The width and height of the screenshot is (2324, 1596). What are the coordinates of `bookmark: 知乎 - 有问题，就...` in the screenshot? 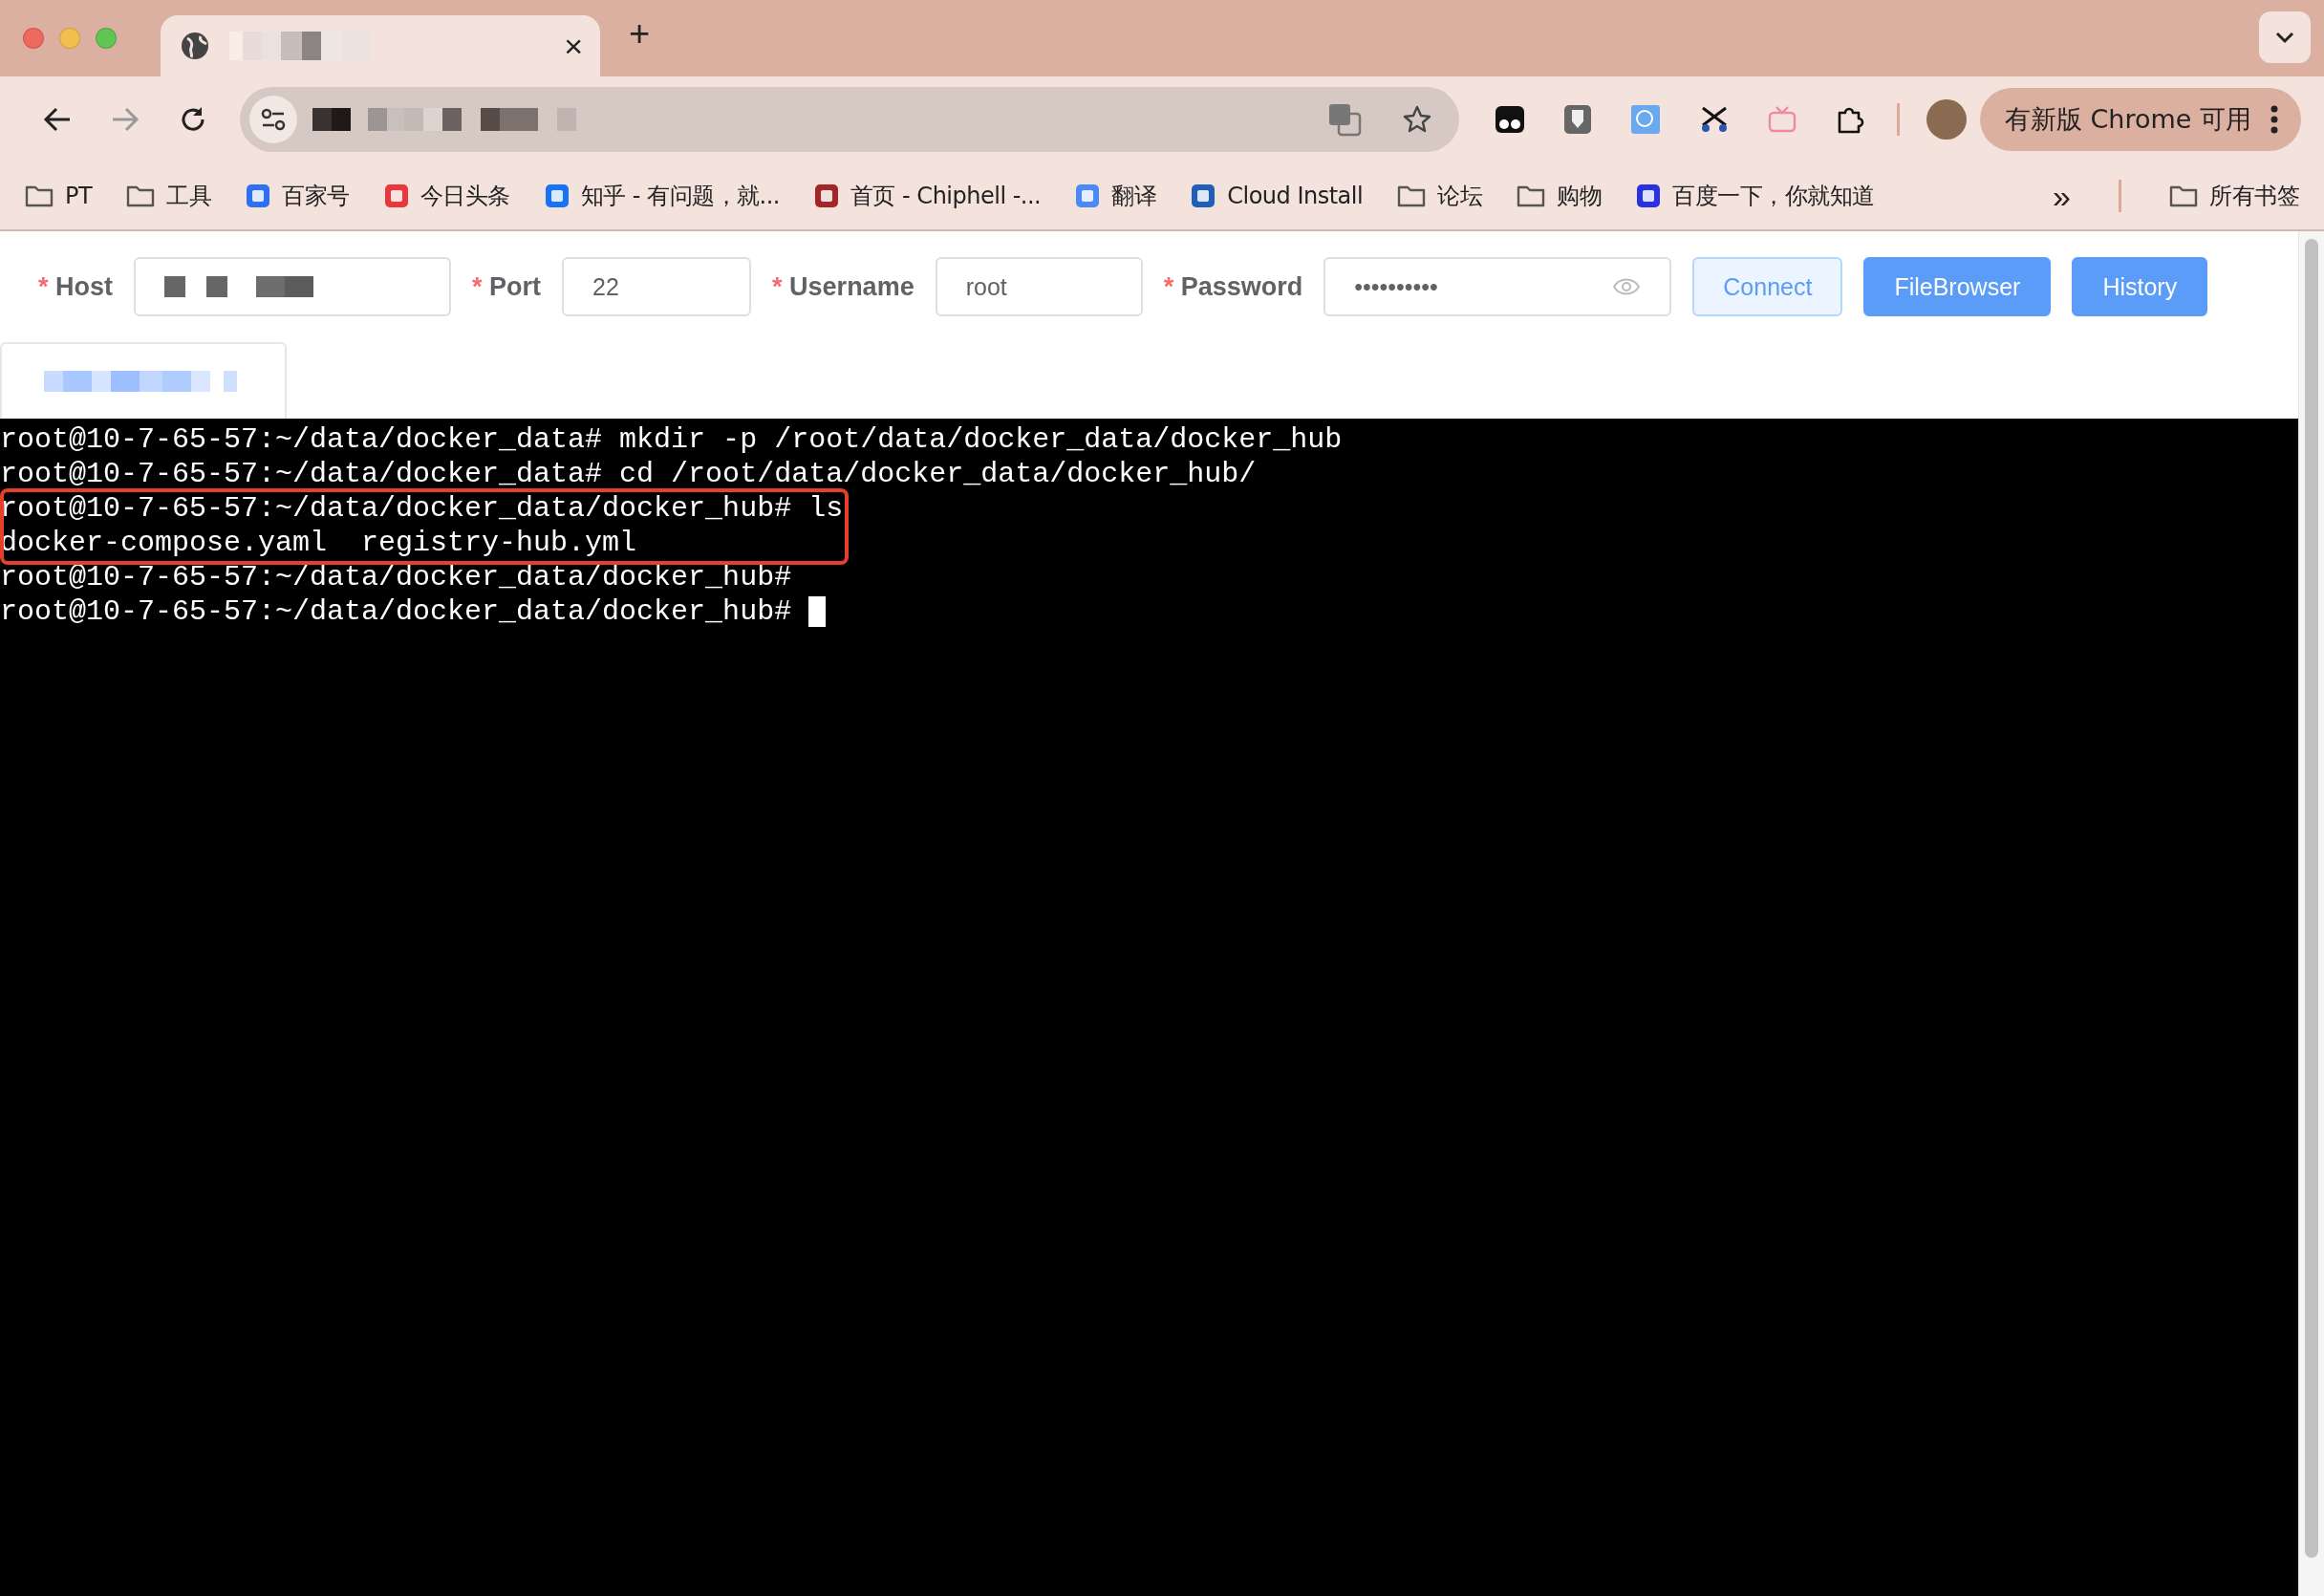 It's located at (662, 196).